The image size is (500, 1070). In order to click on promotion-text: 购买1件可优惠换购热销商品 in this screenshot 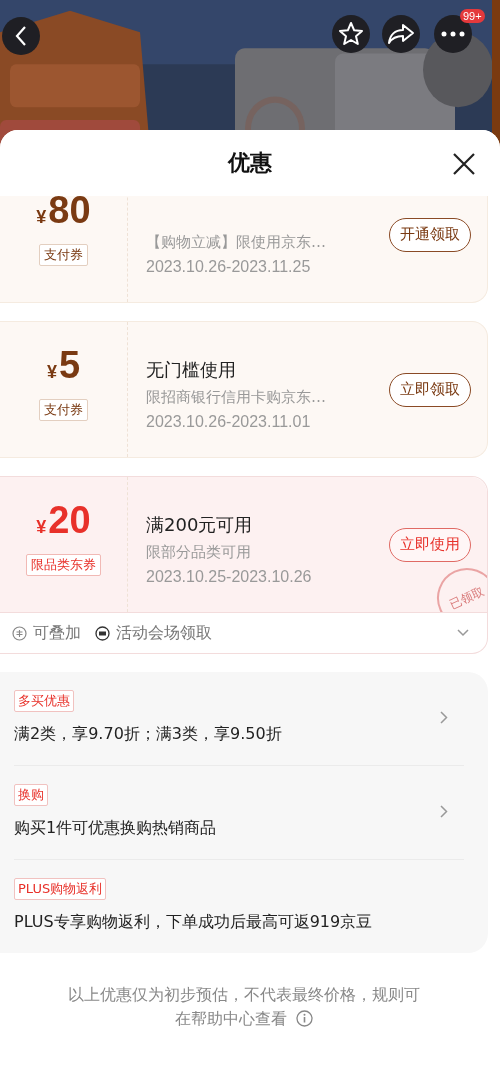, I will do `click(115, 828)`.